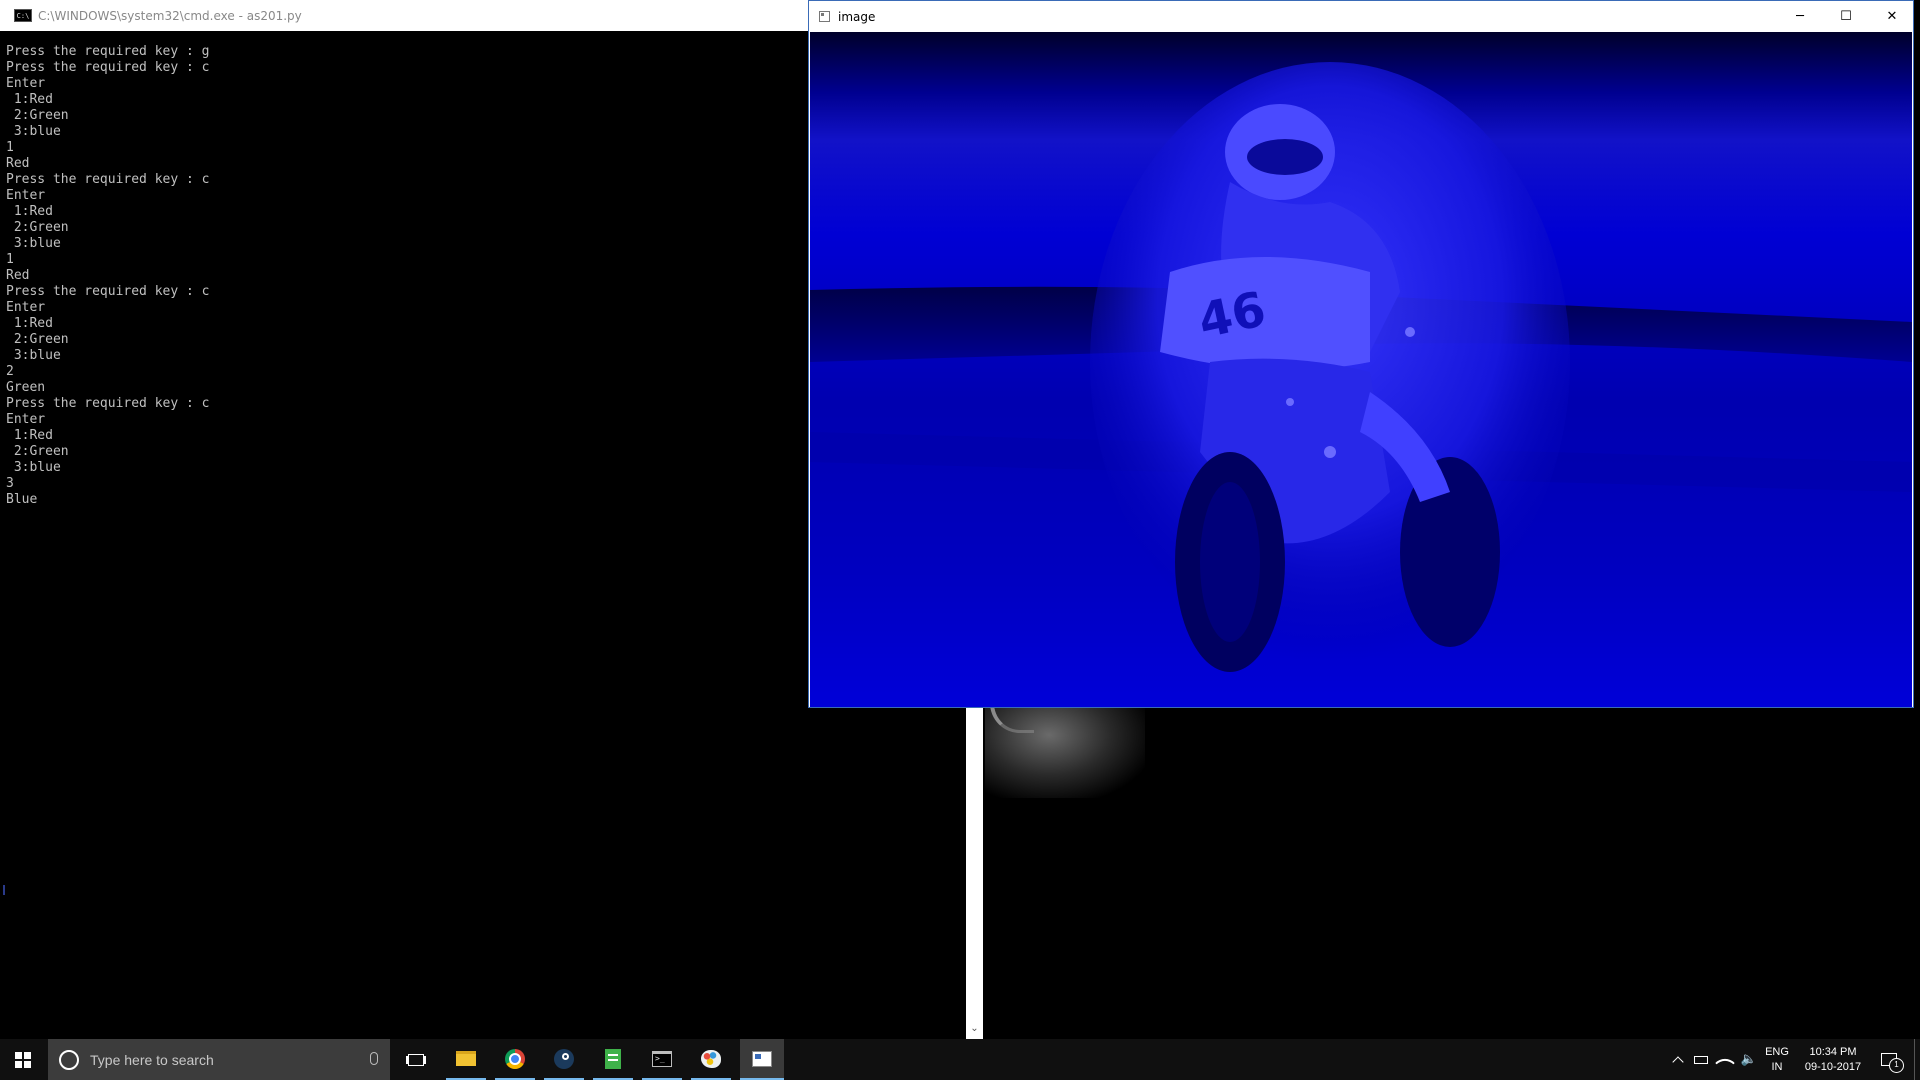 The image size is (1920, 1080). What do you see at coordinates (170, 15) in the screenshot?
I see `cmd-window-title: C:\WINDOWS\system32\cmd.exe - as201.py` at bounding box center [170, 15].